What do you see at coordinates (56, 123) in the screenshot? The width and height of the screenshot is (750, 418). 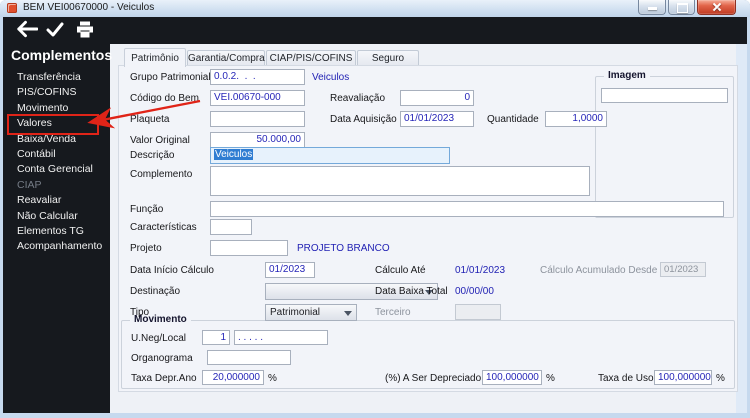 I see `sidebar-item-valores: Valores` at bounding box center [56, 123].